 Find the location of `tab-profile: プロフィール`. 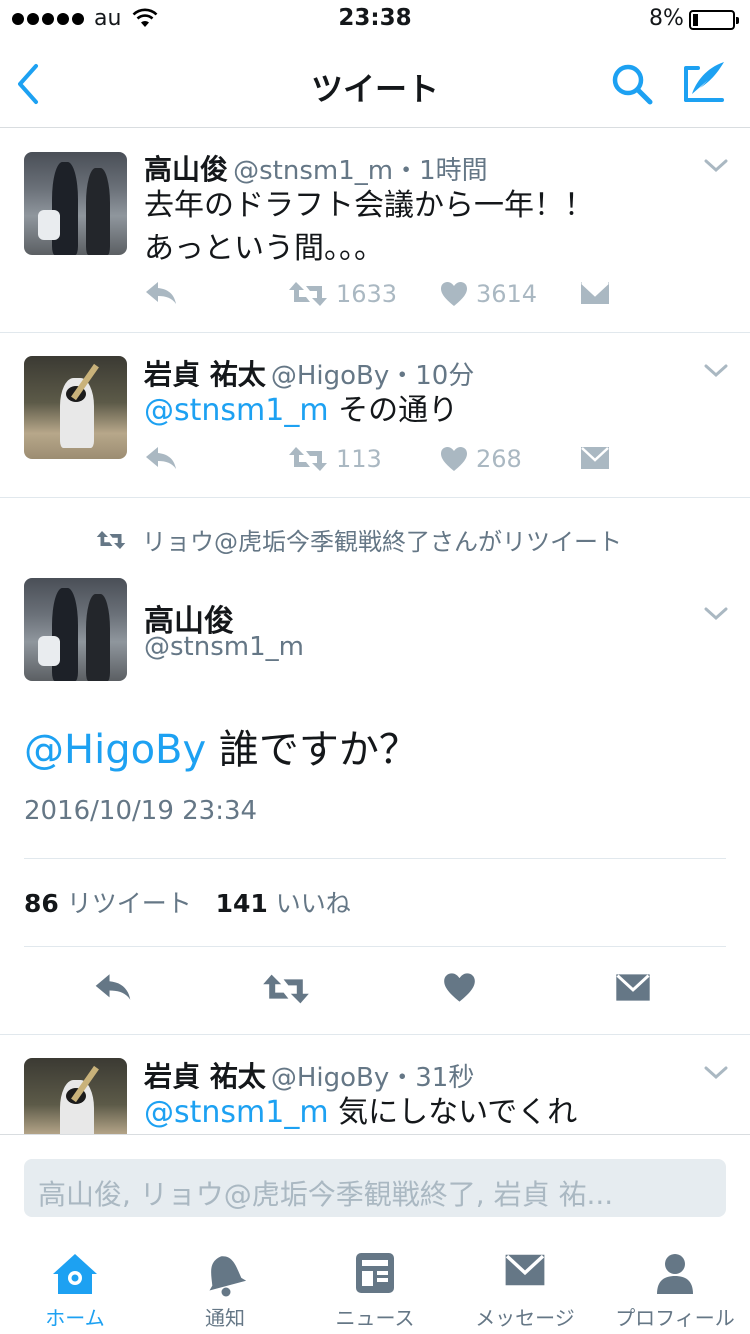

tab-profile: プロフィール is located at coordinates (675, 1287).